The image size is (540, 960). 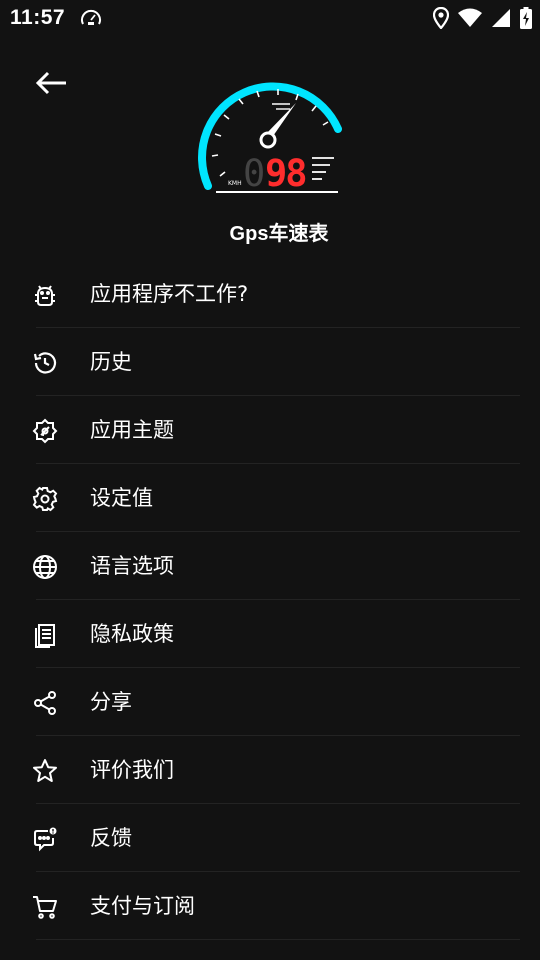 I want to click on menu-item-label: 应用程序不工作?, so click(x=169, y=294).